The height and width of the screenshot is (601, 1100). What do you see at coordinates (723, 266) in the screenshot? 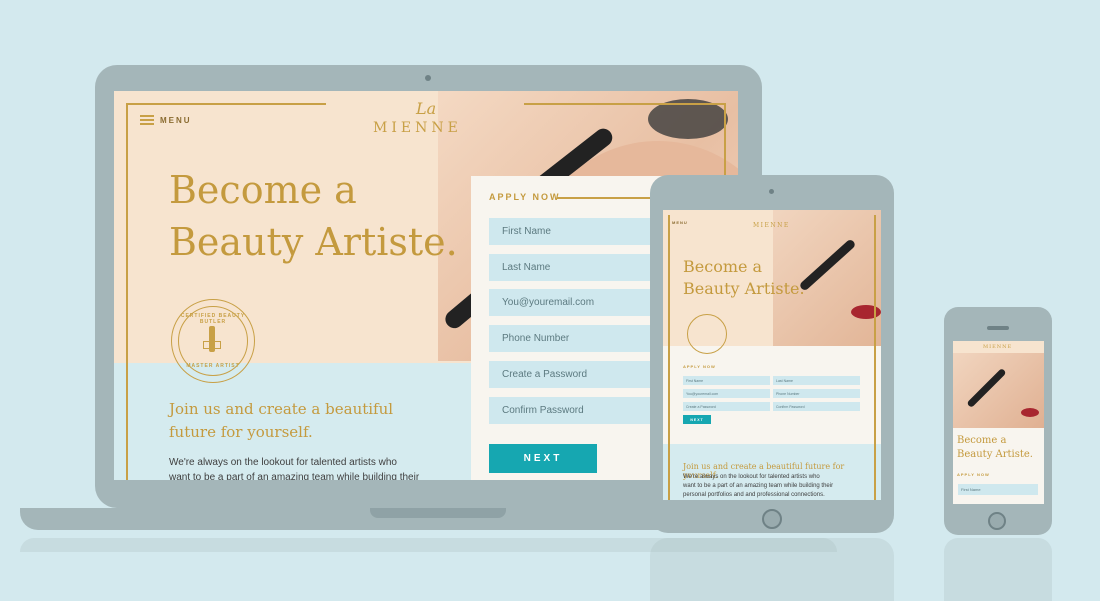
I see `tablet-headline-line1: Become a` at bounding box center [723, 266].